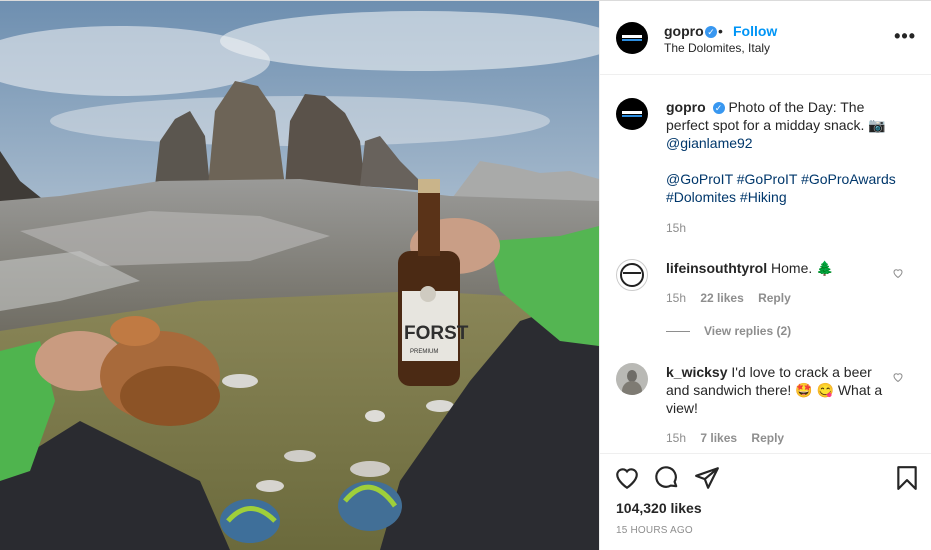 This screenshot has width=931, height=550. What do you see at coordinates (424, 352) in the screenshot?
I see `bottle-sublabel: PREMIUM` at bounding box center [424, 352].